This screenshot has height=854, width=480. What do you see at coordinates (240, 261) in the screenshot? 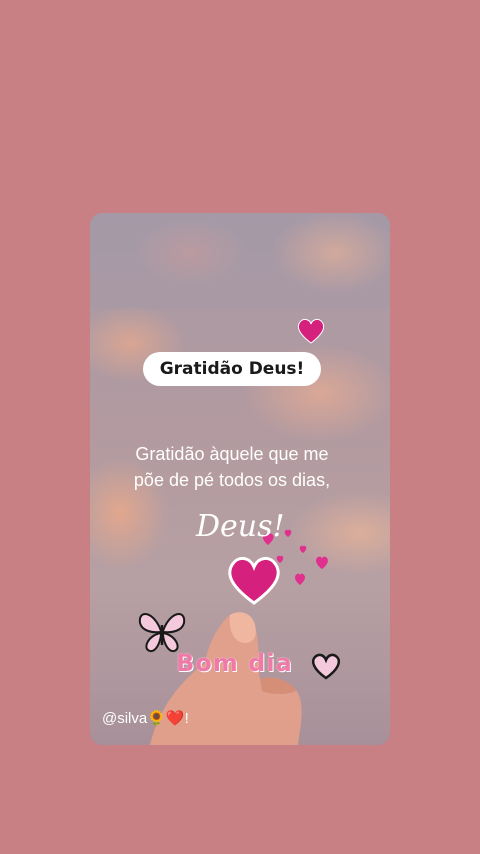
I see `card-top-band` at bounding box center [240, 261].